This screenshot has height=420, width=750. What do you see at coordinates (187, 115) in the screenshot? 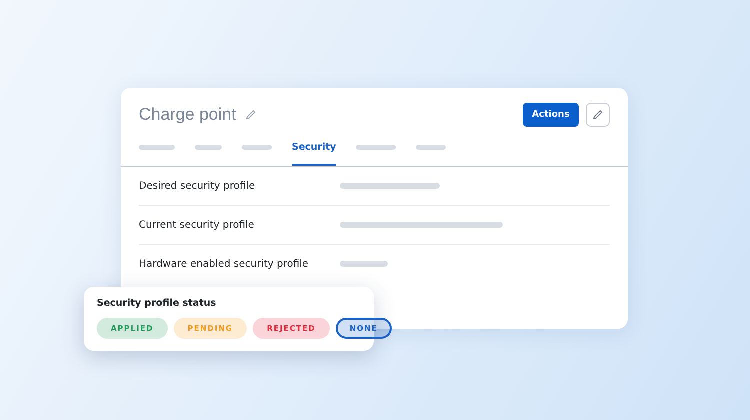
I see `page-title: Charge point` at bounding box center [187, 115].